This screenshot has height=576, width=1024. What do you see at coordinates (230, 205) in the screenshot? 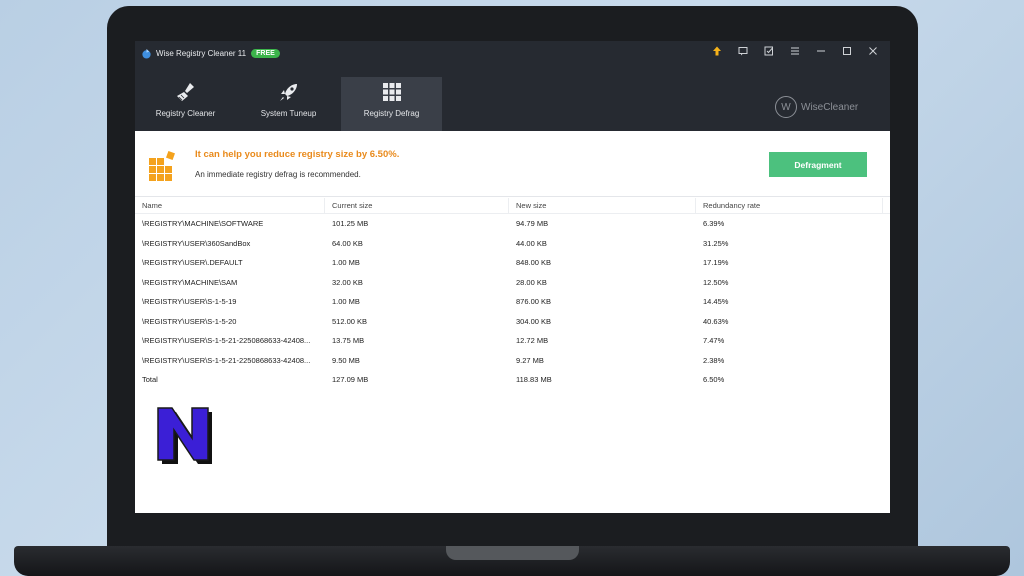
I see `col-header-name: Name` at bounding box center [230, 205].